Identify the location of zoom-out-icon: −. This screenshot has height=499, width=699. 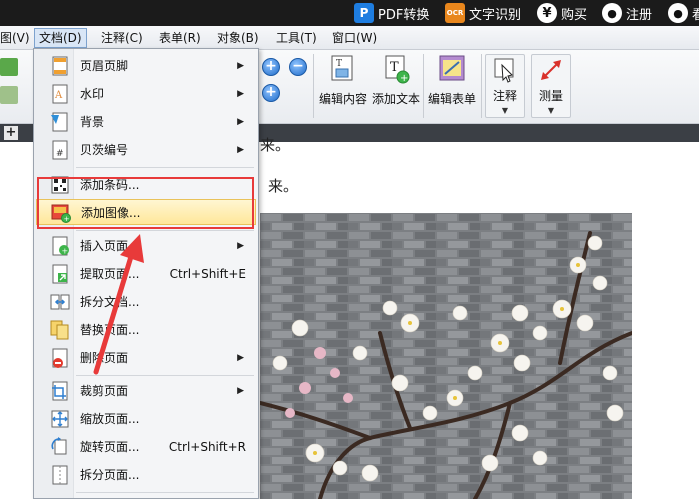
(298, 67).